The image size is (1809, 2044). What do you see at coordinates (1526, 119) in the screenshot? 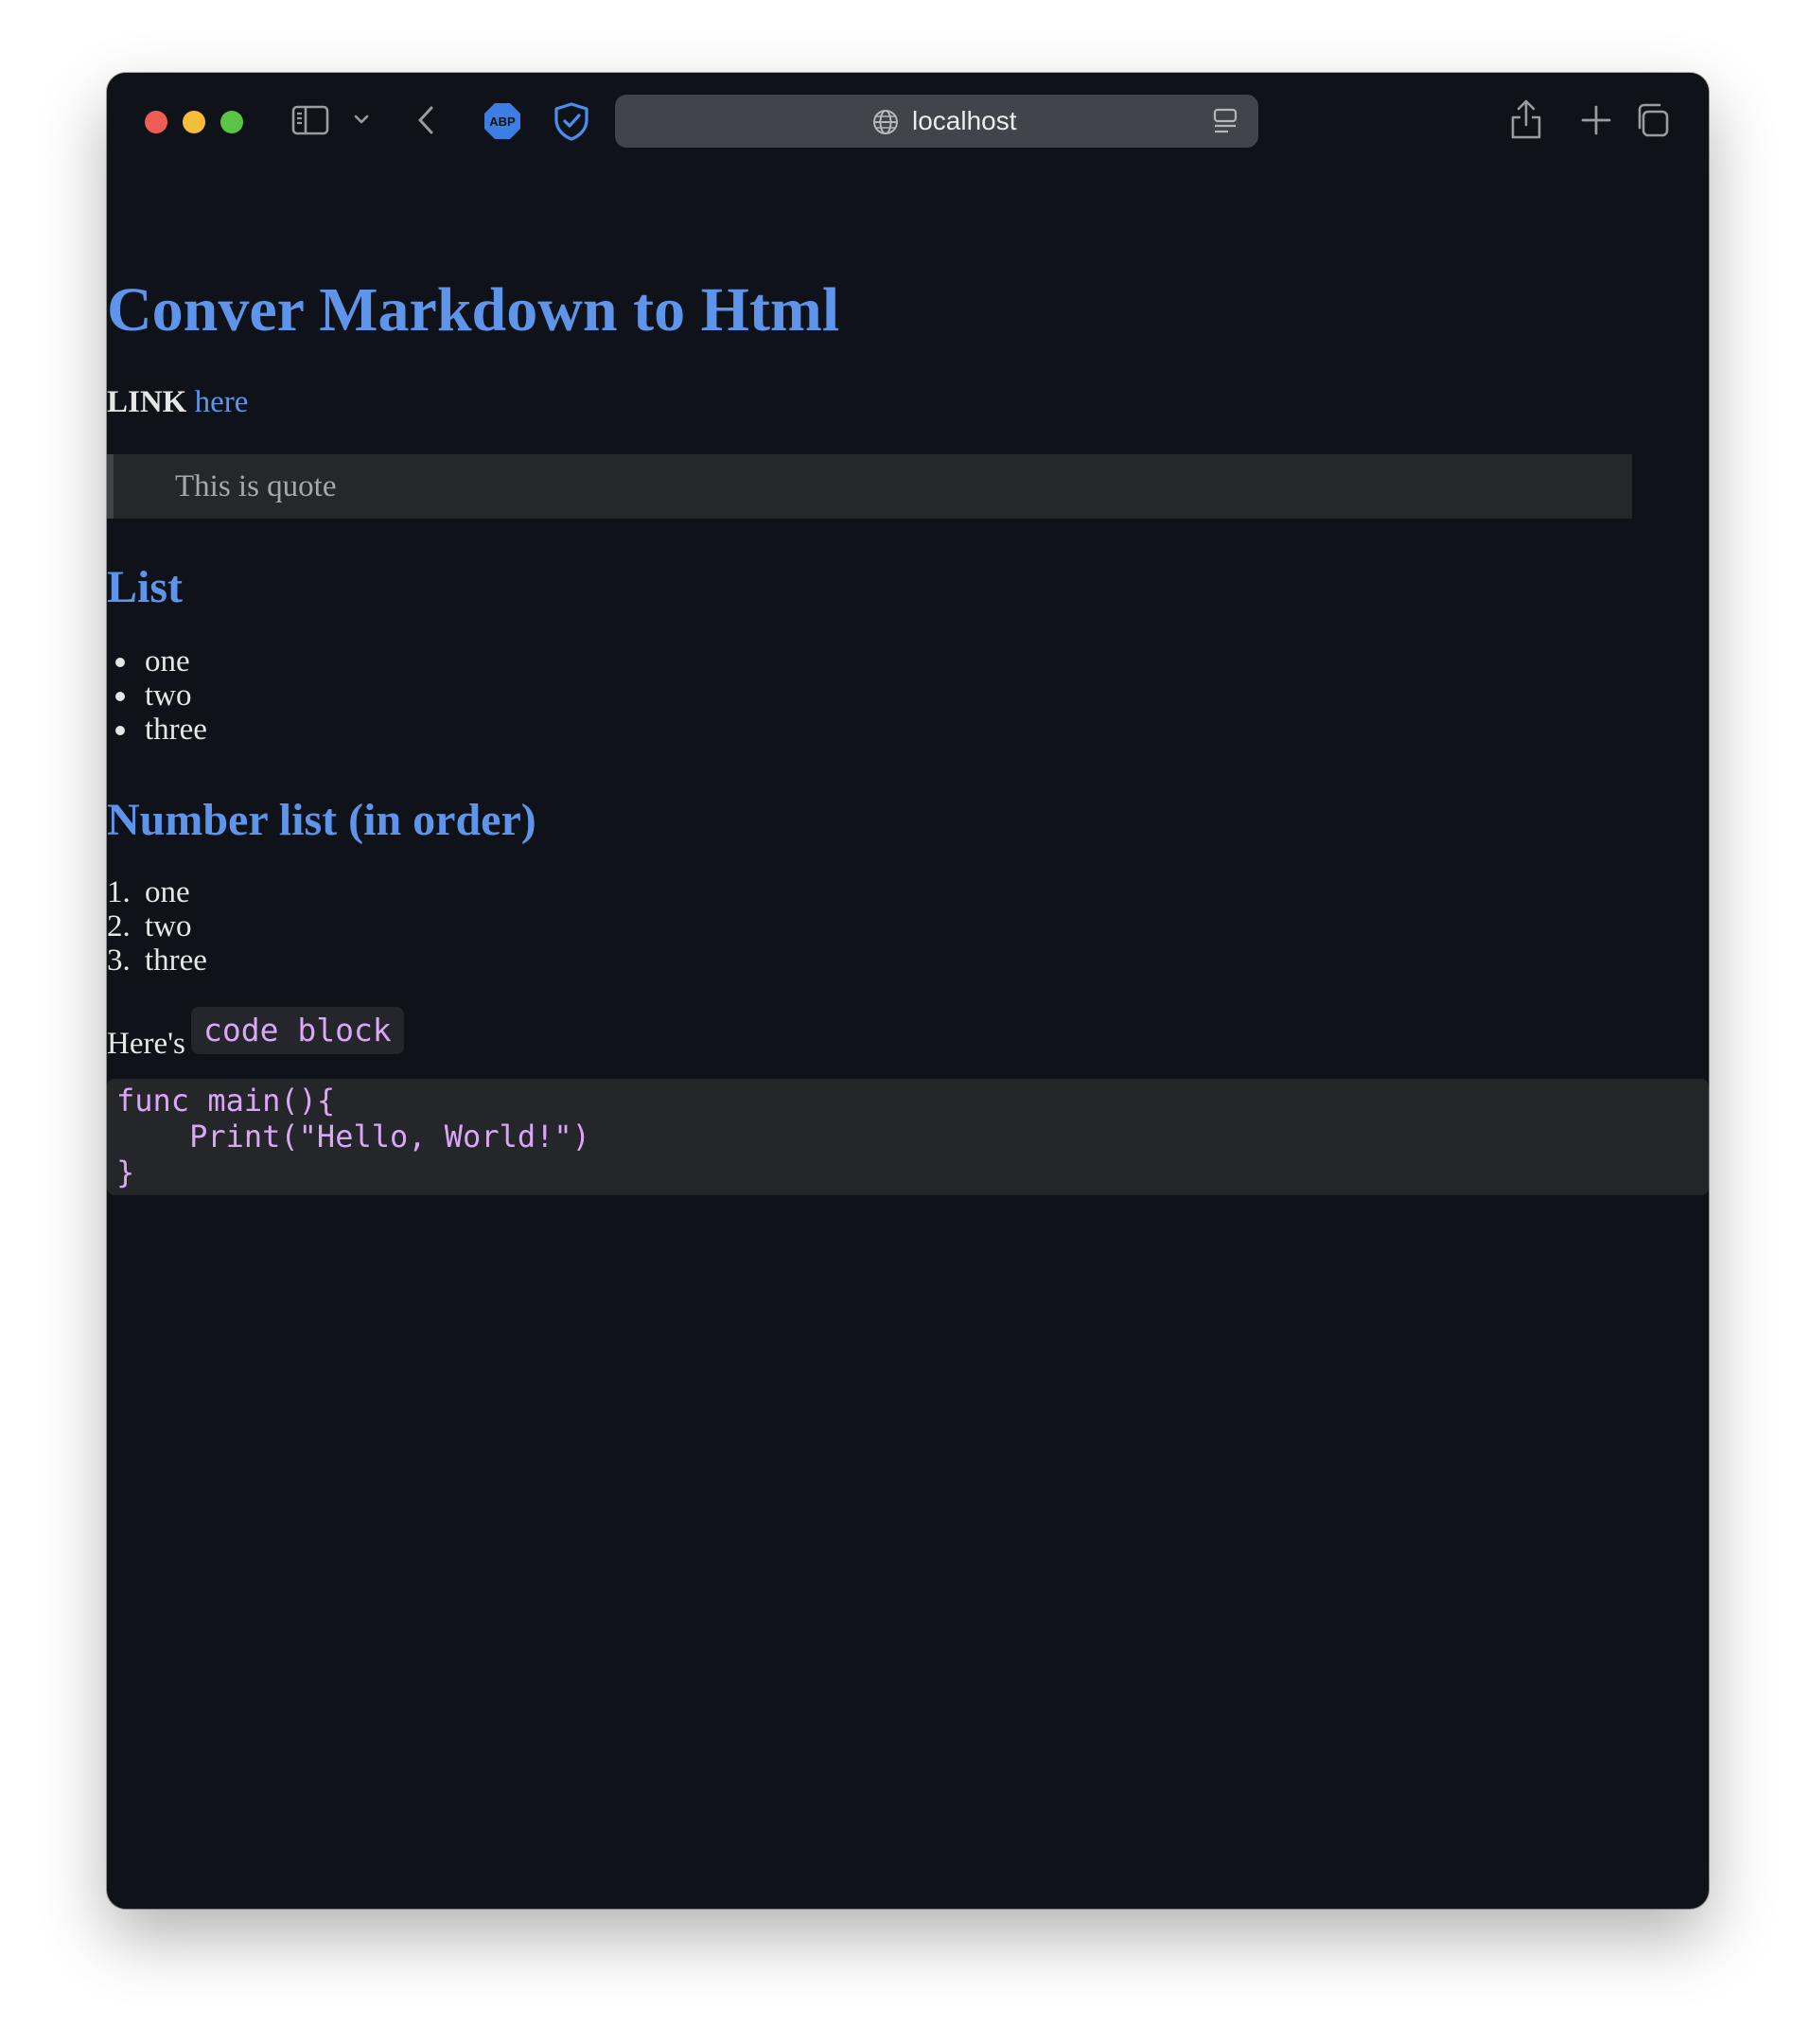
I see `share-icon` at bounding box center [1526, 119].